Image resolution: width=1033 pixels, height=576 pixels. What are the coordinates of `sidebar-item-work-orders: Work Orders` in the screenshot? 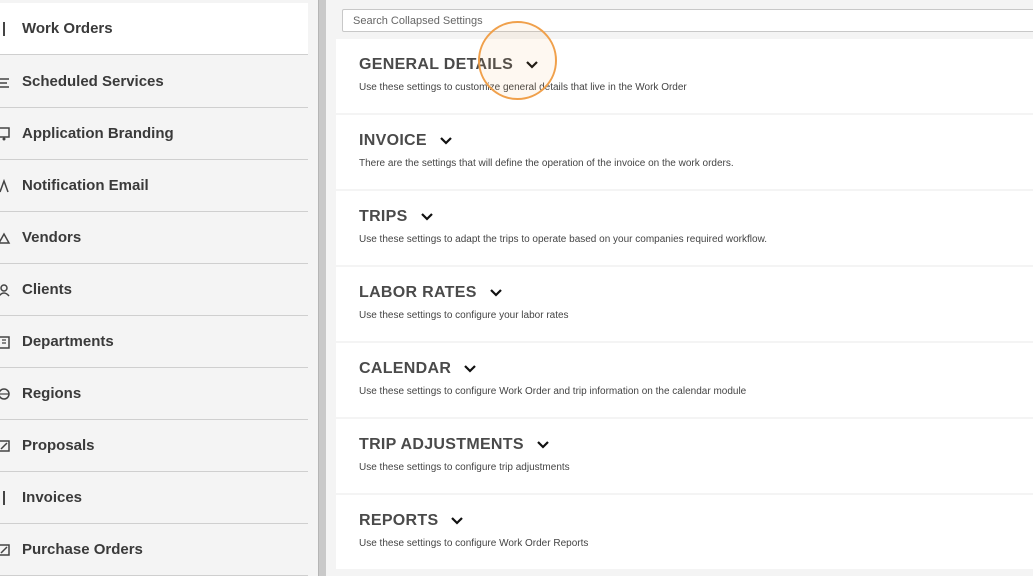 It's located at (154, 29).